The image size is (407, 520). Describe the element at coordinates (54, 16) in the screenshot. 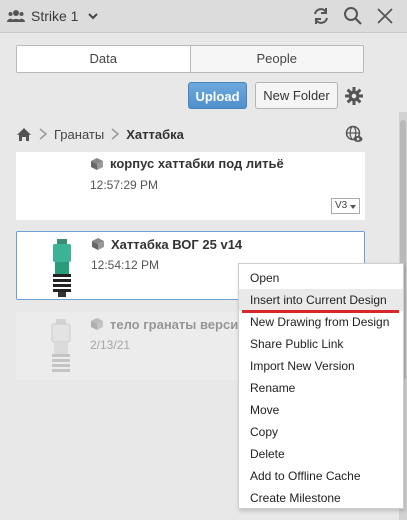

I see `hub-name: Strike 1` at that location.